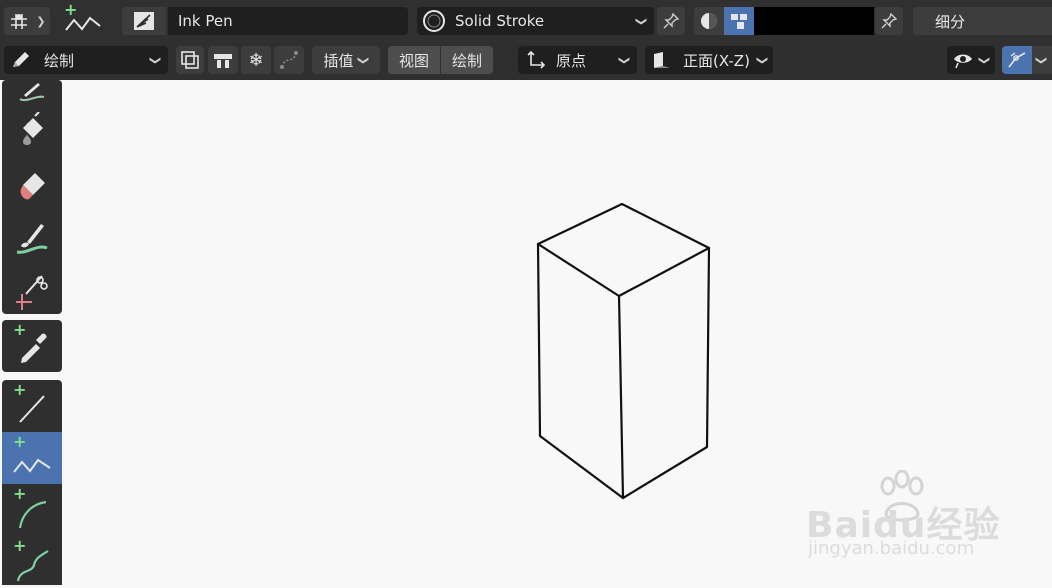 This screenshot has width=1052, height=588. What do you see at coordinates (926, 520) in the screenshot?
I see `watermark: Baidu经验 jingyan.baidu.com` at bounding box center [926, 520].